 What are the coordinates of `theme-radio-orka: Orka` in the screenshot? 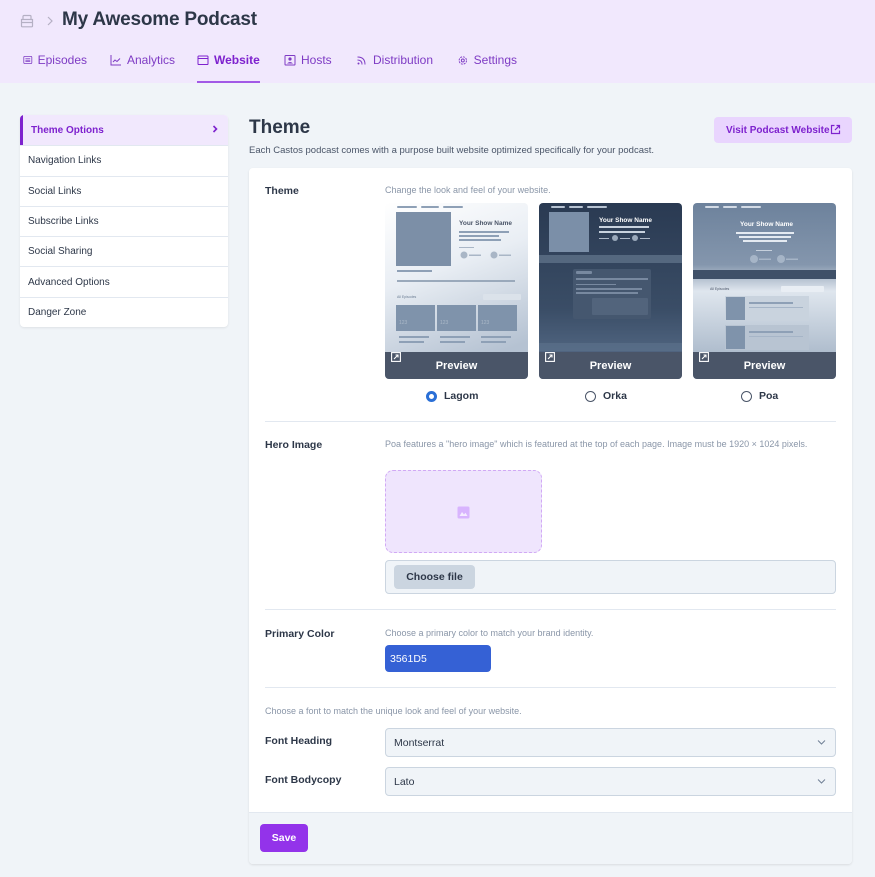 It's located at (606, 396).